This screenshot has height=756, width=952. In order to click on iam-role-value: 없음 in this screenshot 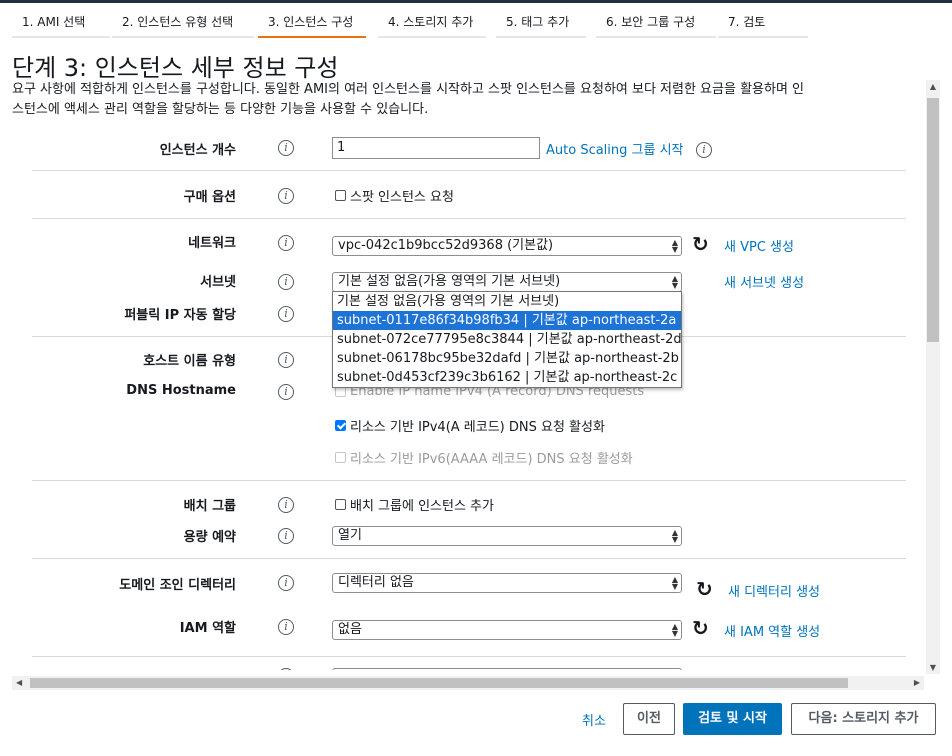, I will do `click(350, 629)`.